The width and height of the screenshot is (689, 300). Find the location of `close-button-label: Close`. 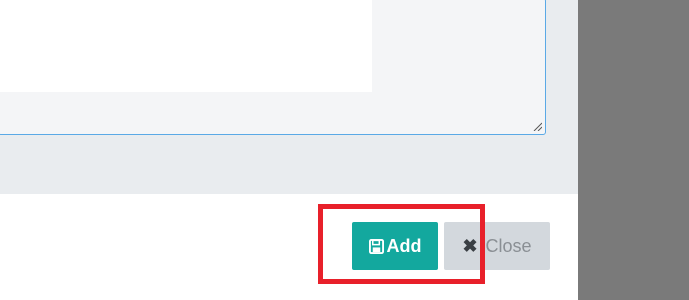

close-button-label: Close is located at coordinates (508, 245).